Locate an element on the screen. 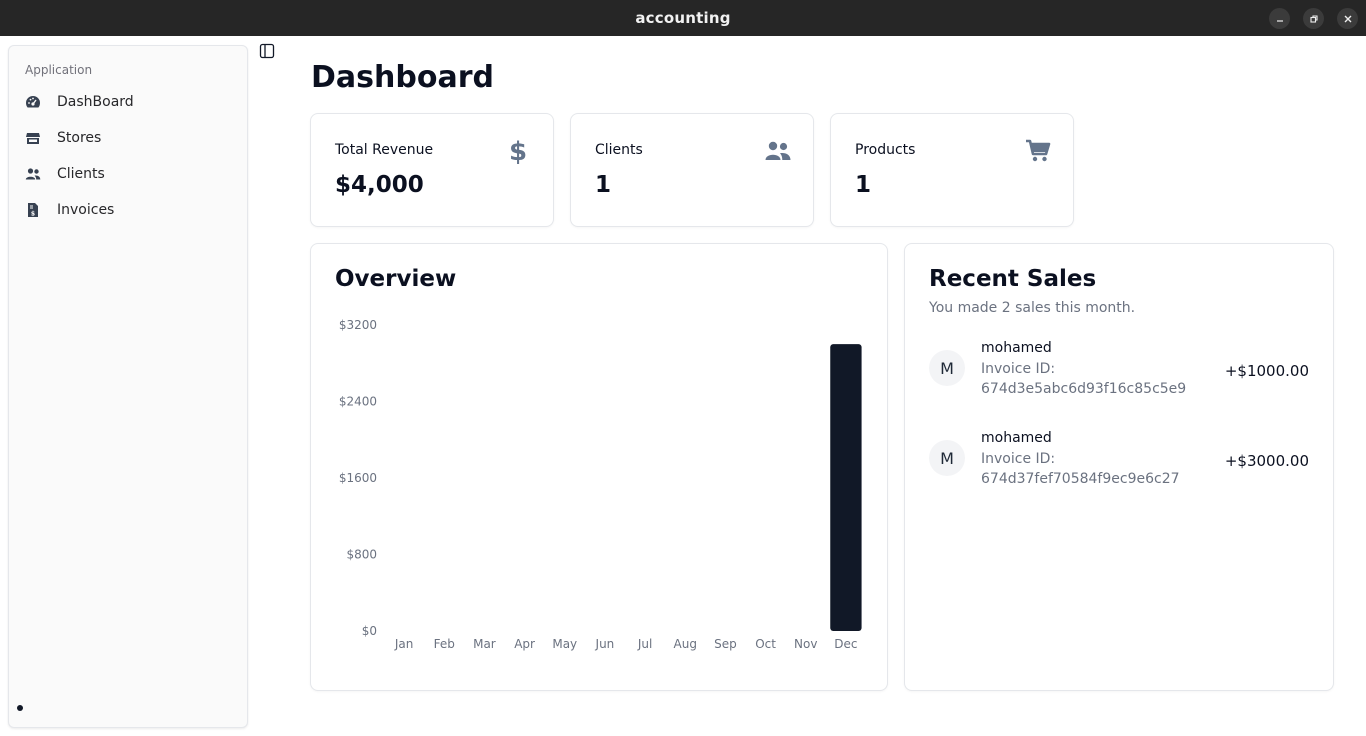 The height and width of the screenshot is (736, 1366). y-tick-label: $1600 is located at coordinates (358, 478).